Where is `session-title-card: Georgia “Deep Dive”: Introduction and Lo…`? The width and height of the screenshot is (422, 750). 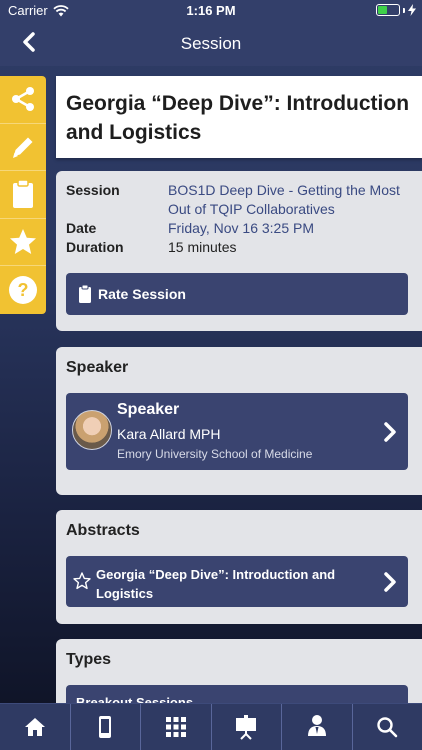 session-title-card: Georgia “Deep Dive”: Introduction and Lo… is located at coordinates (239, 117).